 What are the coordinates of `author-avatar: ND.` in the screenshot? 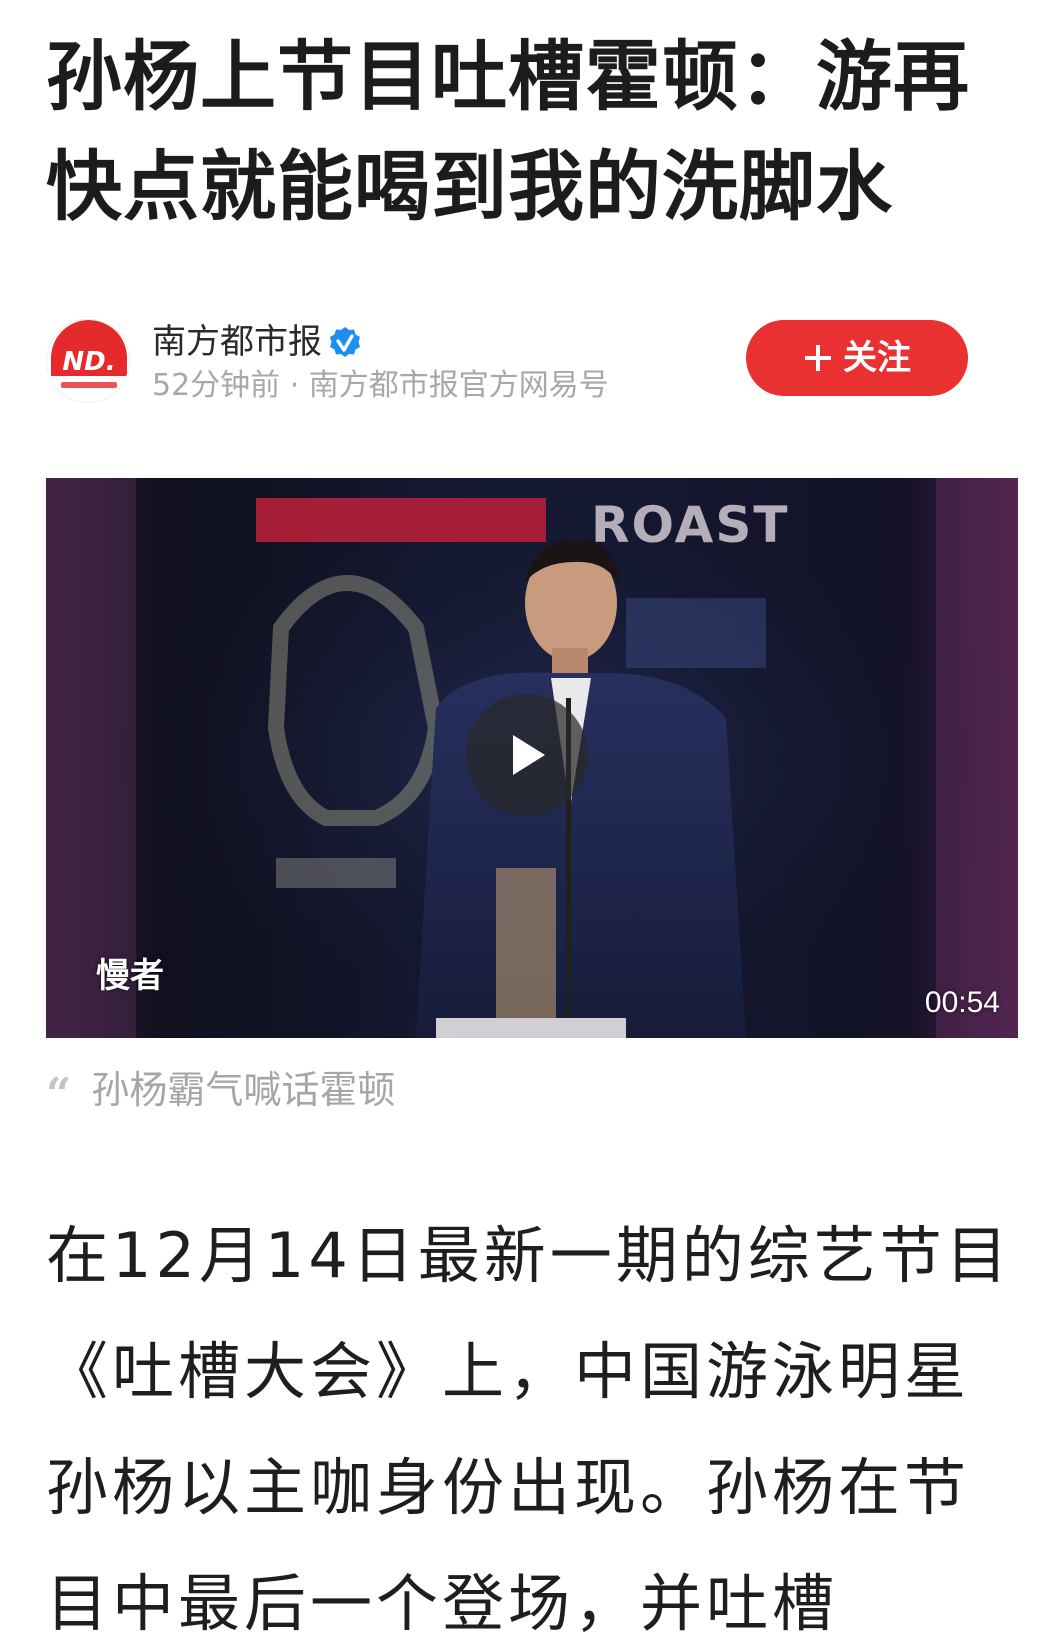 It's located at (88, 361).